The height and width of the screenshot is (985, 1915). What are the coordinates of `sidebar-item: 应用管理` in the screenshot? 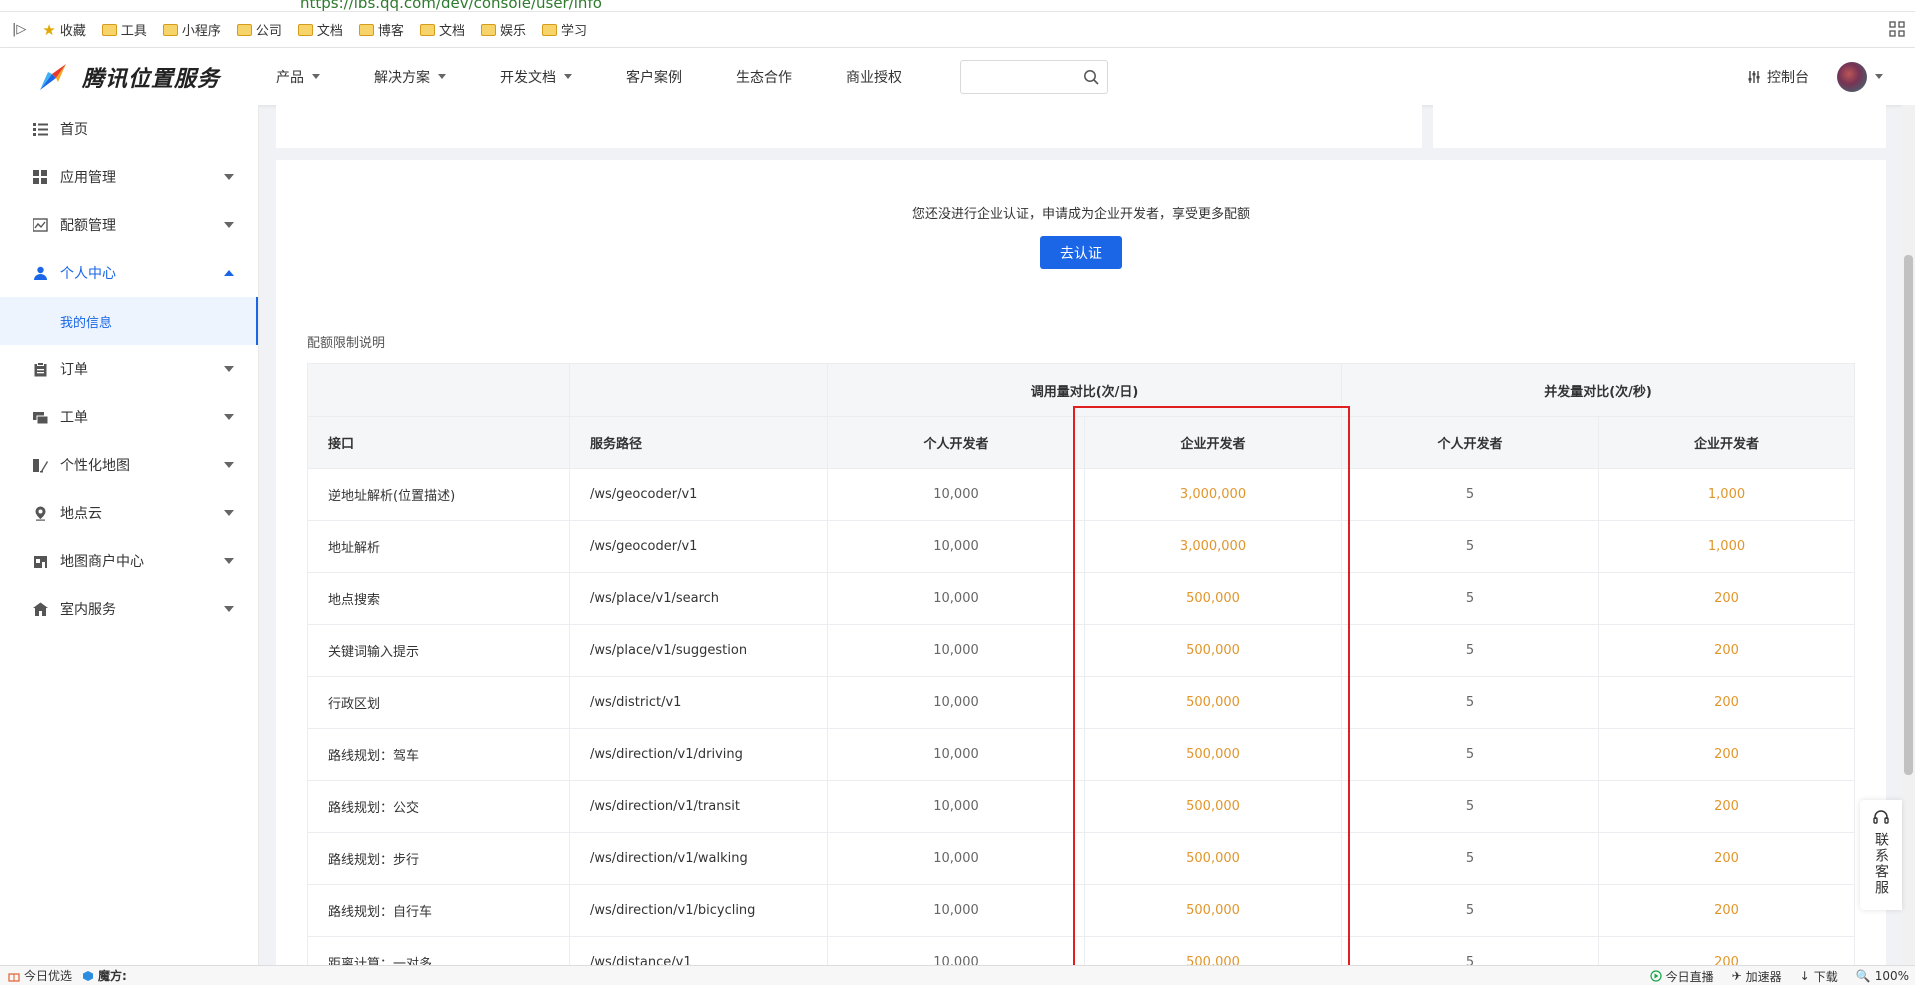 It's located at (129, 177).